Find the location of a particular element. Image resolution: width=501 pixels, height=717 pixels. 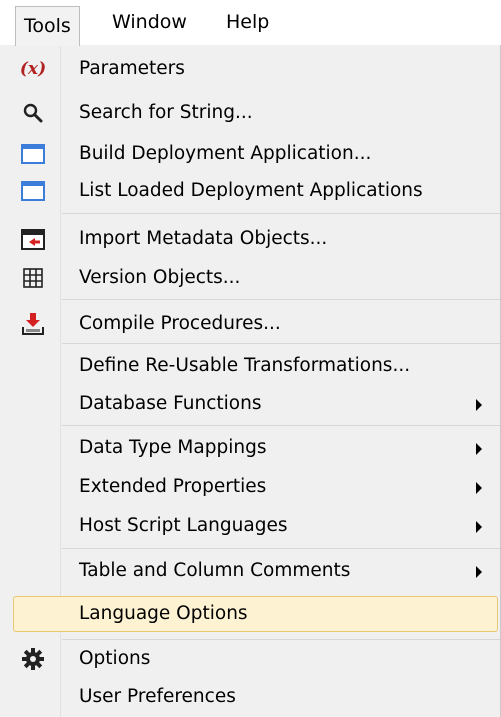

menu-item-label: User Preferences is located at coordinates (157, 696).